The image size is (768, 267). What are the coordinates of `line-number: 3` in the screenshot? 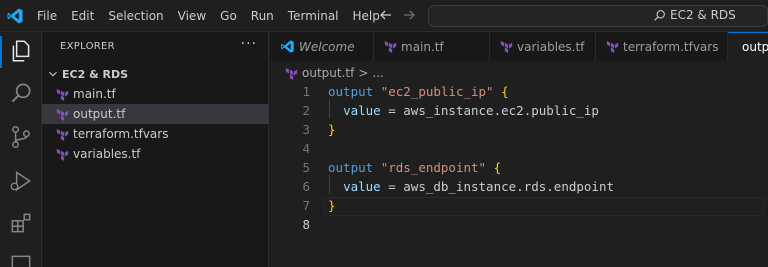 It's located at (306, 129).